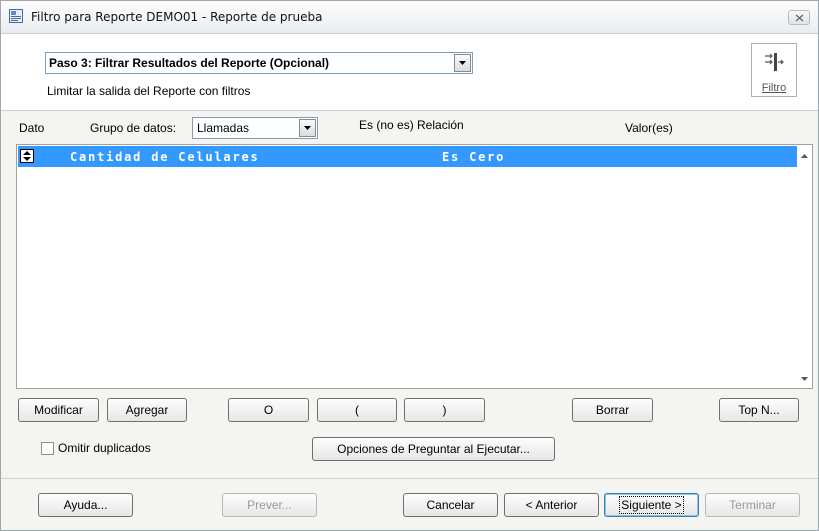 The image size is (819, 531). Describe the element at coordinates (268, 410) in the screenshot. I see `o-button: O` at that location.